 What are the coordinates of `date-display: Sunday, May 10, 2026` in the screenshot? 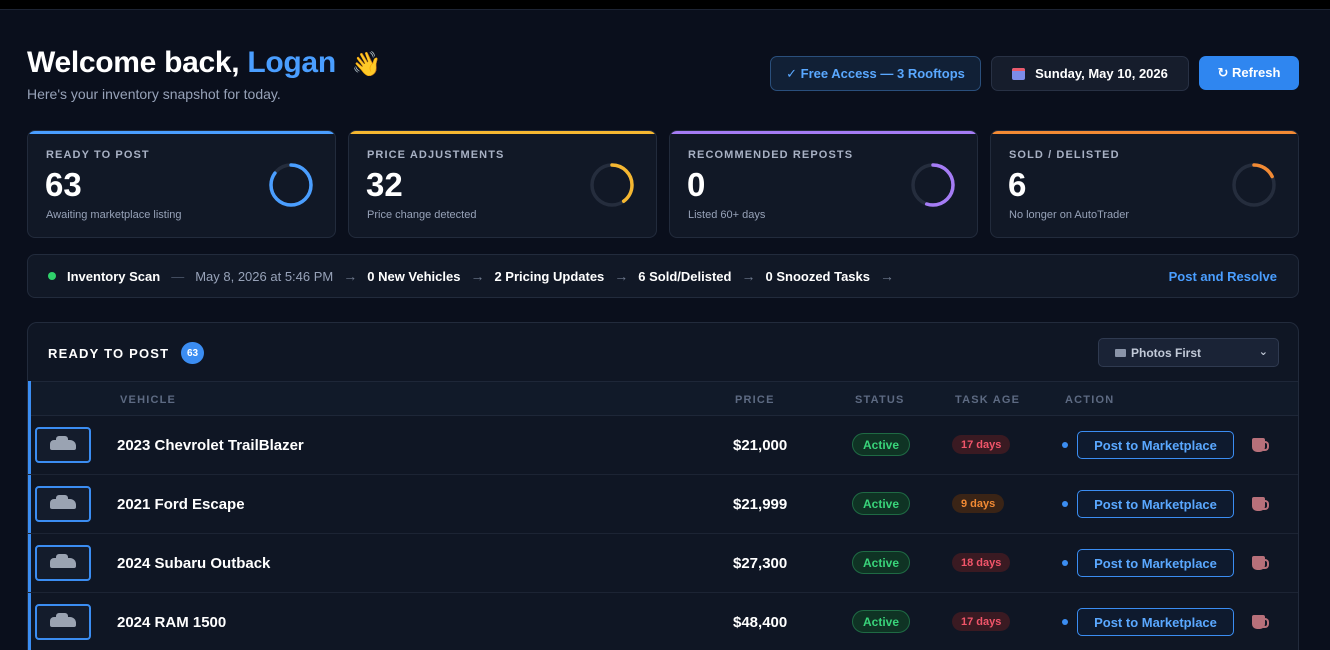 It's located at (1090, 73).